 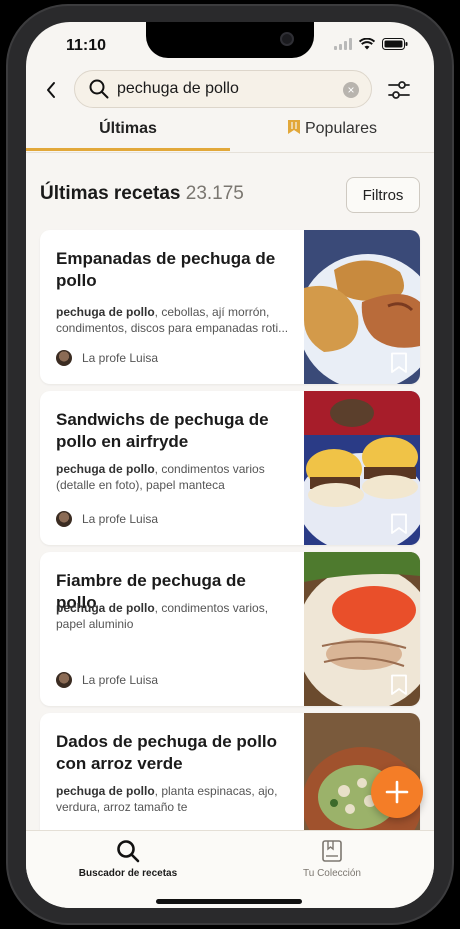 What do you see at coordinates (399, 90) in the screenshot?
I see `sliders-icon` at bounding box center [399, 90].